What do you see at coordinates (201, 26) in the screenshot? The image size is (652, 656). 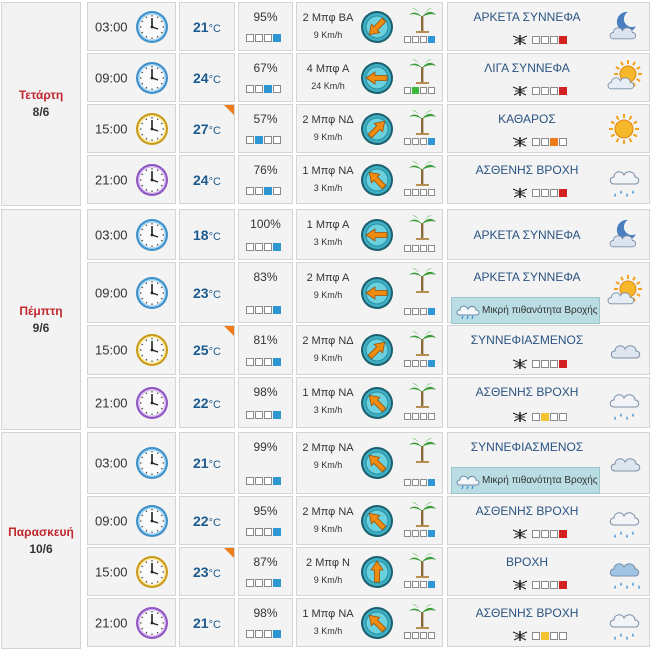 I see `temperature-value: 21` at bounding box center [201, 26].